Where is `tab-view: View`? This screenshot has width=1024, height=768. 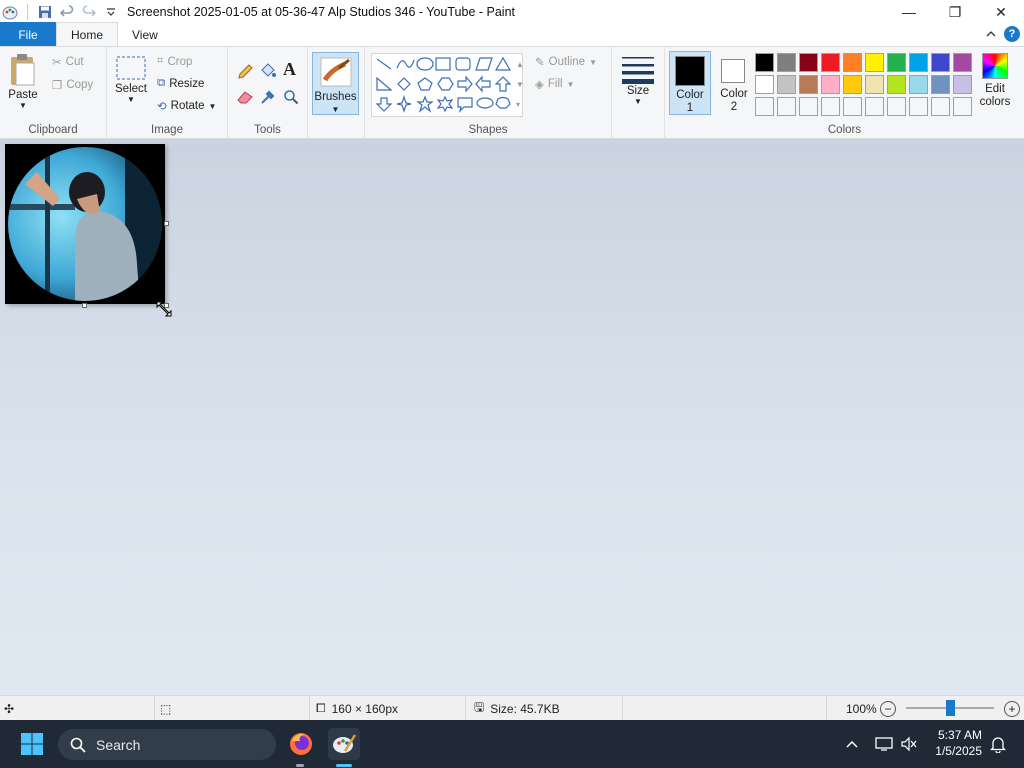
tab-view: View is located at coordinates (145, 34).